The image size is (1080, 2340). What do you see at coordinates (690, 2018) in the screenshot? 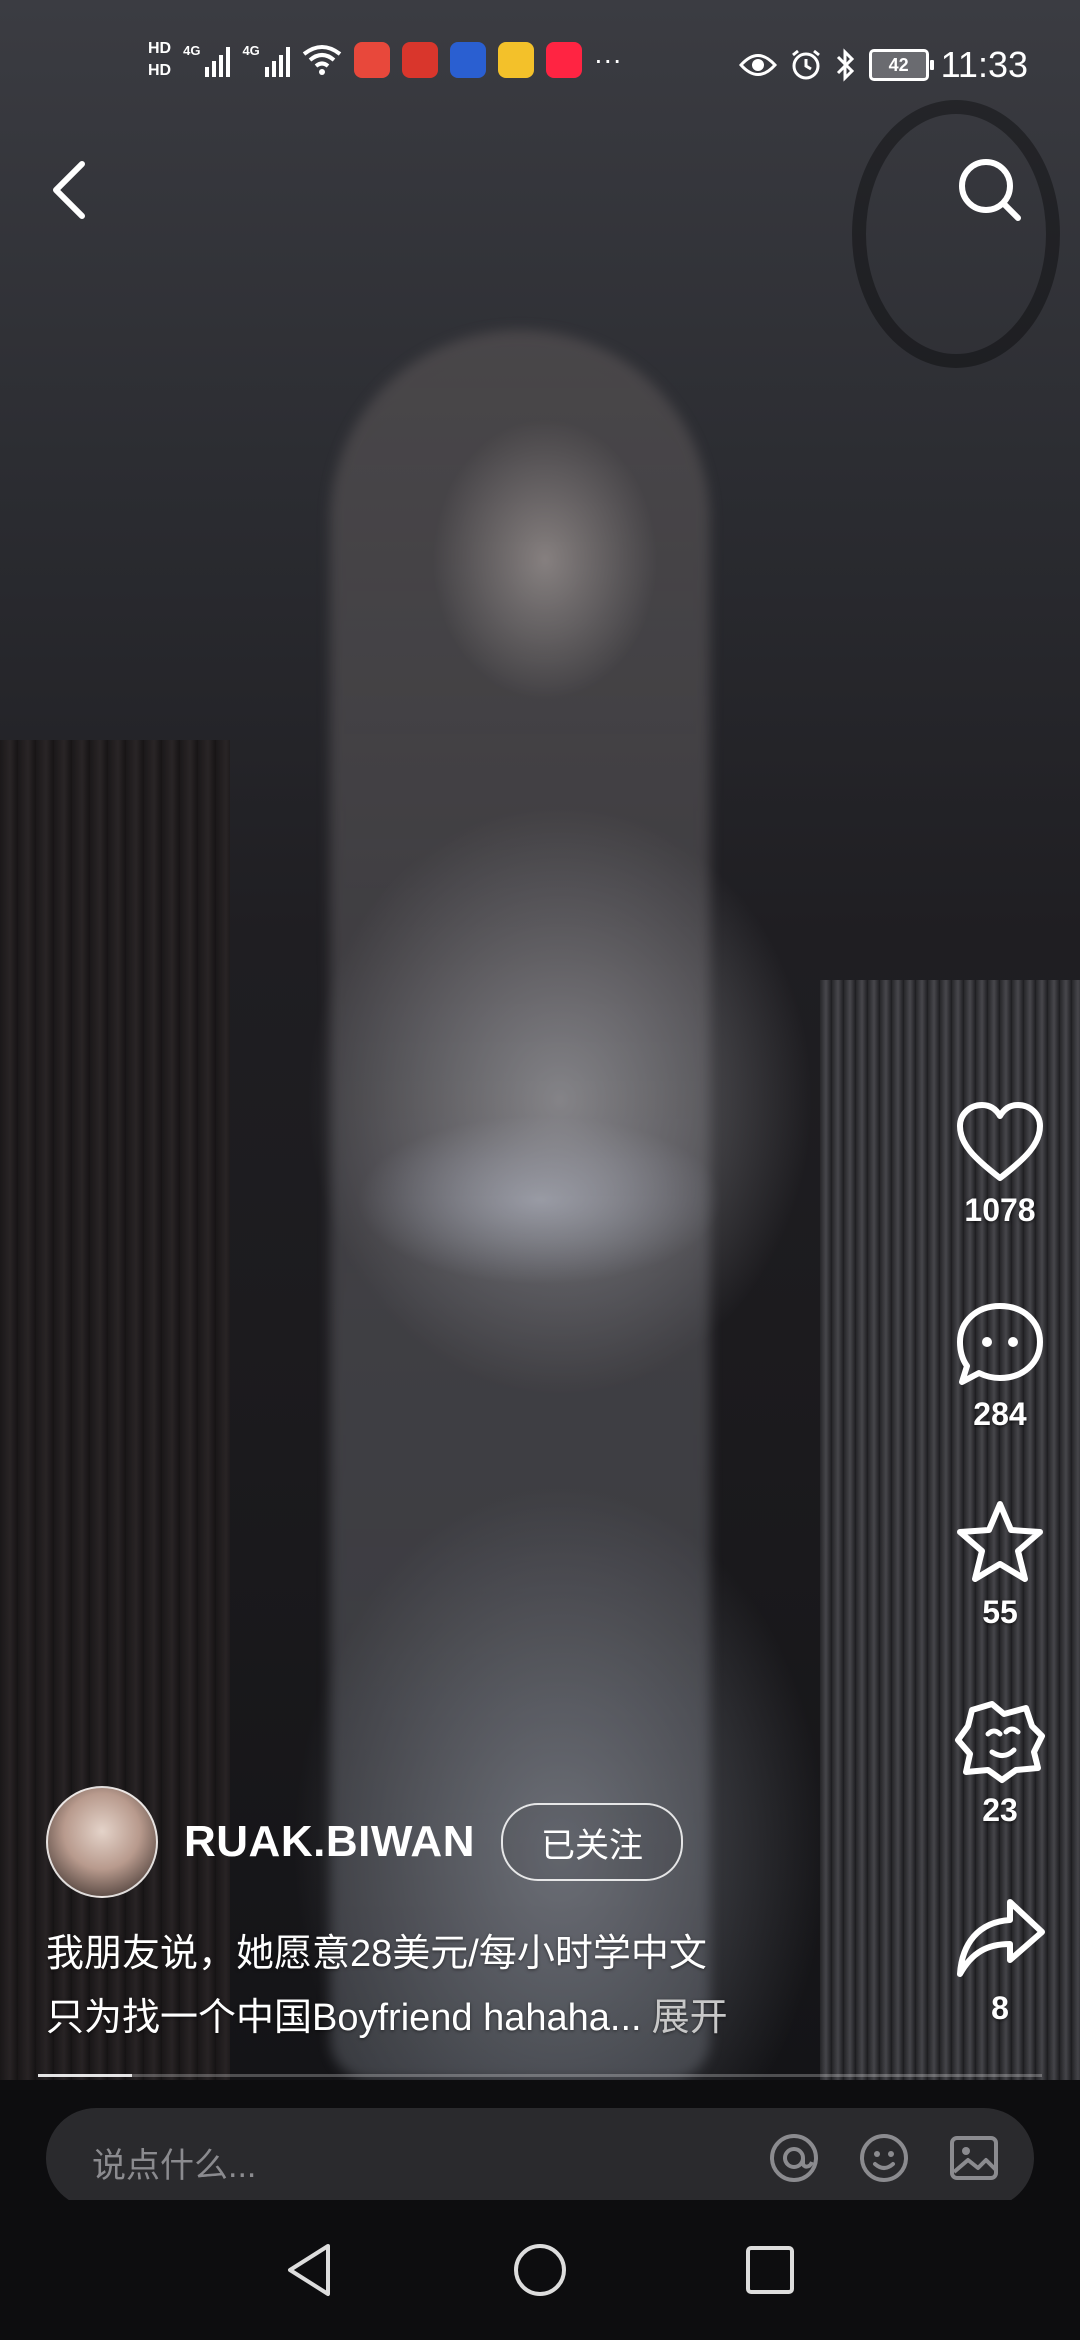
I see `expand-caption-link: 展开` at bounding box center [690, 2018].